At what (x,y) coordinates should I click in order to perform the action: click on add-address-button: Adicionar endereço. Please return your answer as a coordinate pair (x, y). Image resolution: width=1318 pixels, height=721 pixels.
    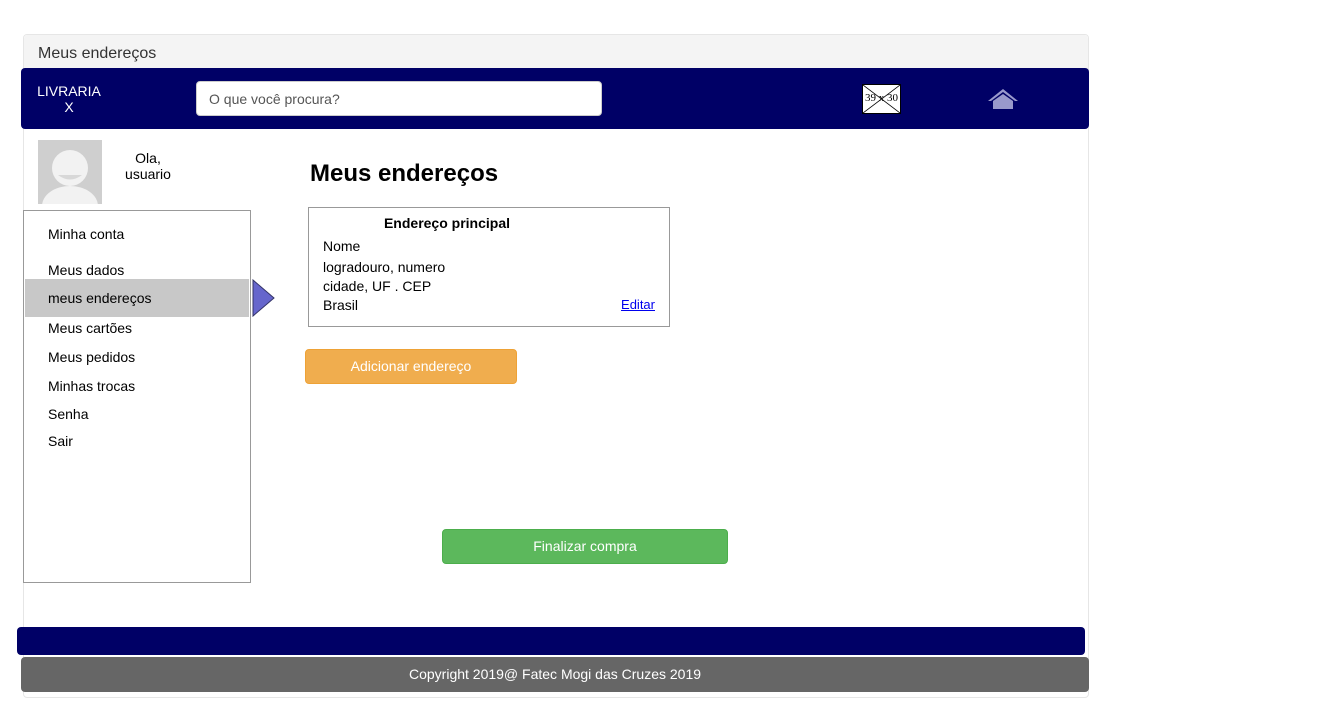
    Looking at the image, I should click on (411, 366).